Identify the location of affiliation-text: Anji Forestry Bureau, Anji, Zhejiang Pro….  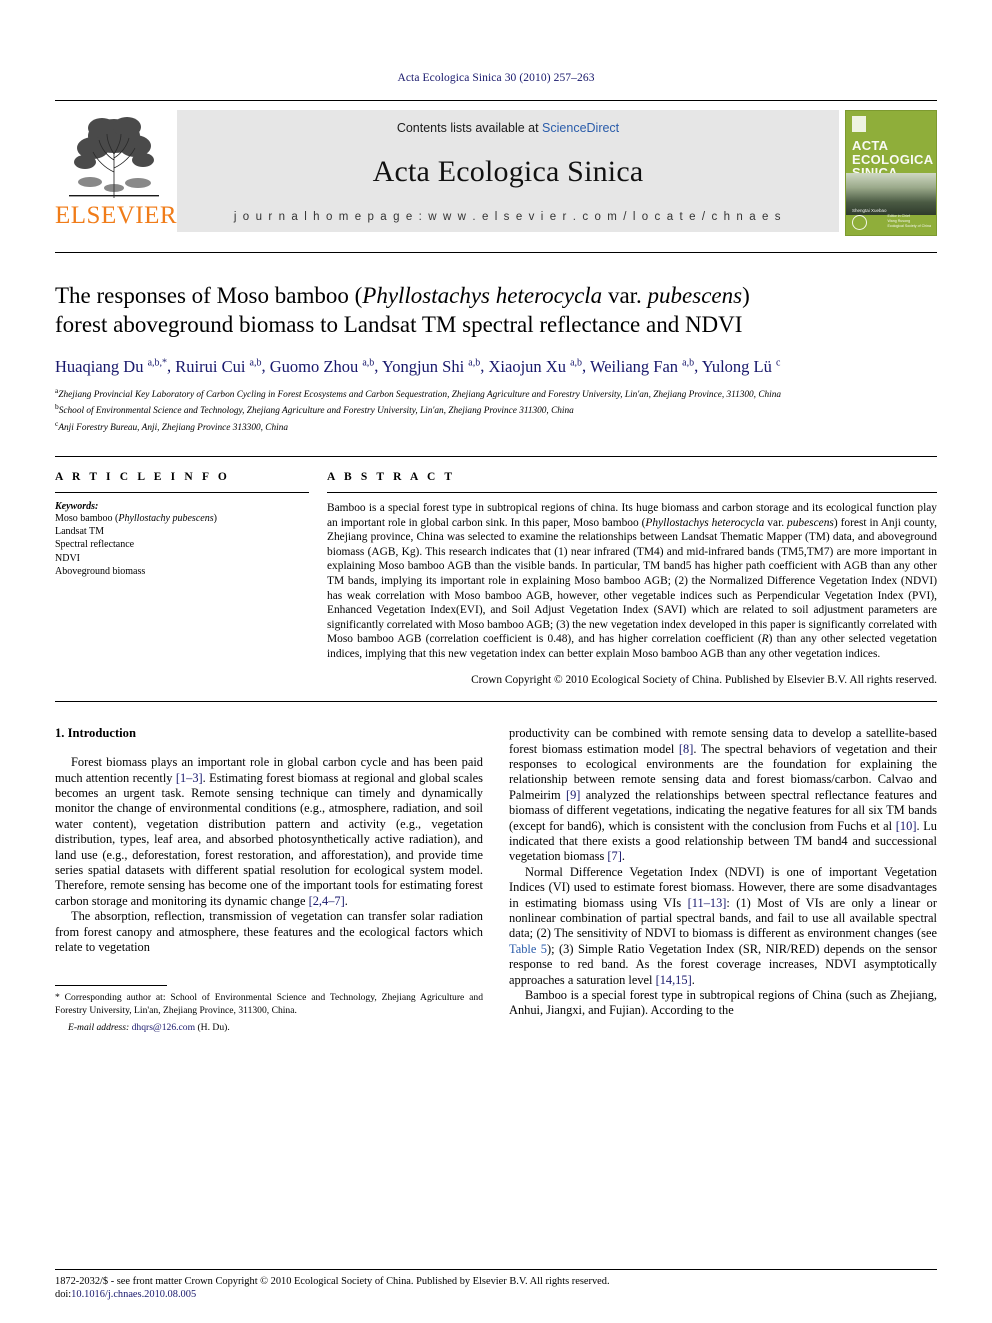
(173, 427).